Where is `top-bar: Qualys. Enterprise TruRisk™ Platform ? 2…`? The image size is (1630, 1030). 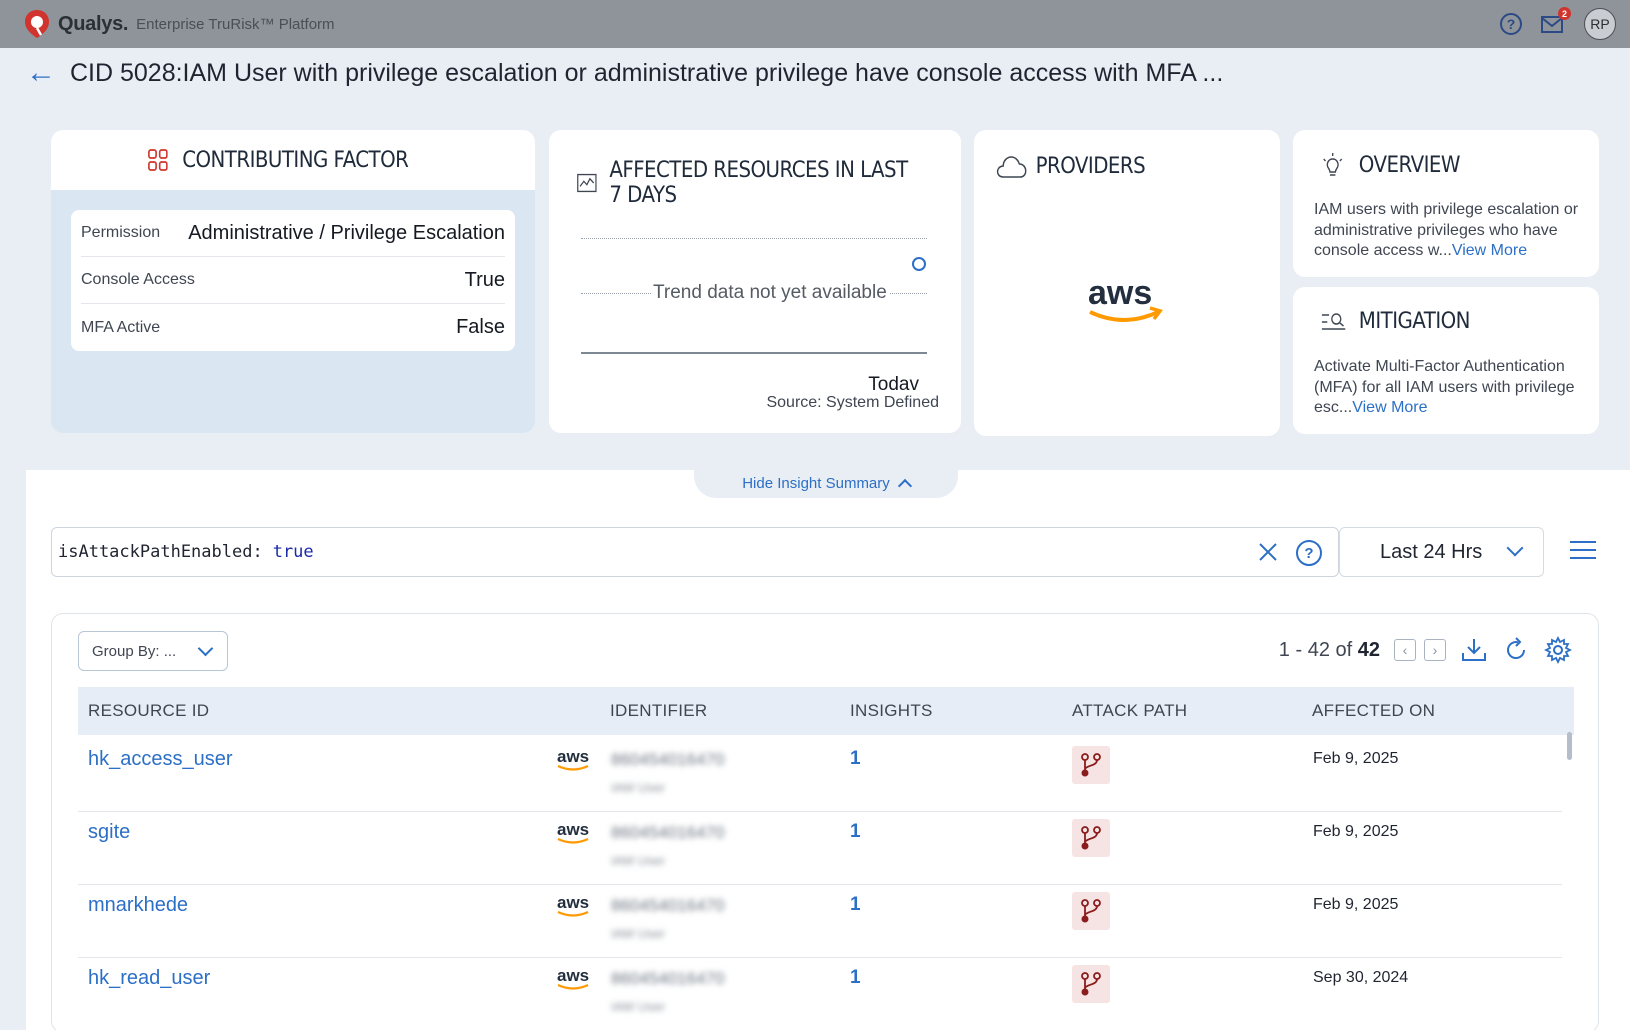
top-bar: Qualys. Enterprise TruRisk™ Platform ? 2… is located at coordinates (815, 24).